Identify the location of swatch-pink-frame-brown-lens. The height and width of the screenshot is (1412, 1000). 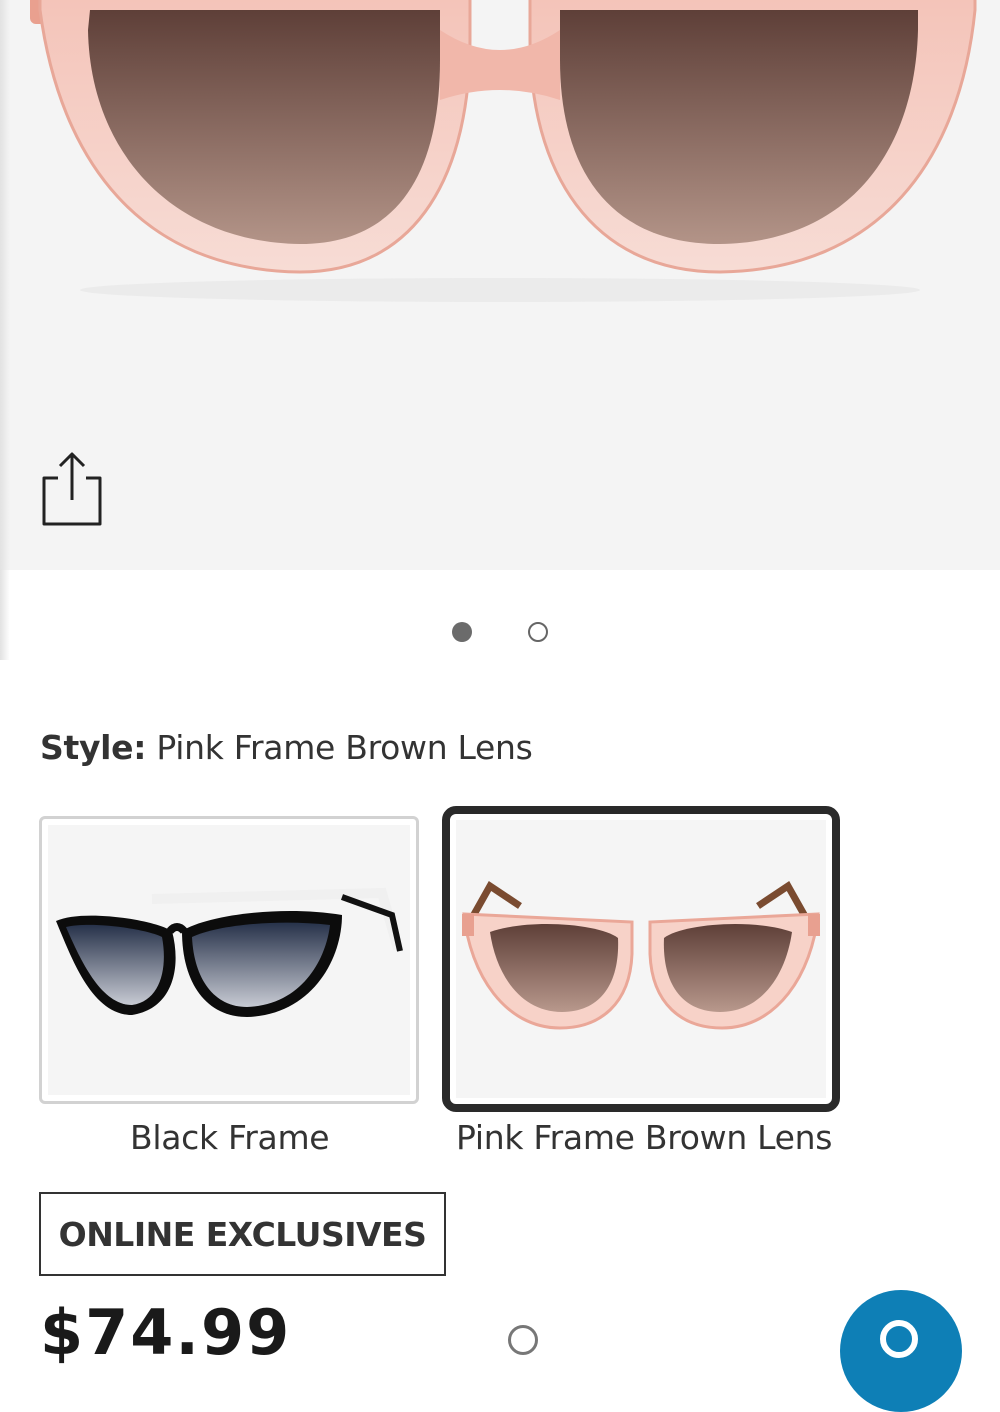
(641, 959).